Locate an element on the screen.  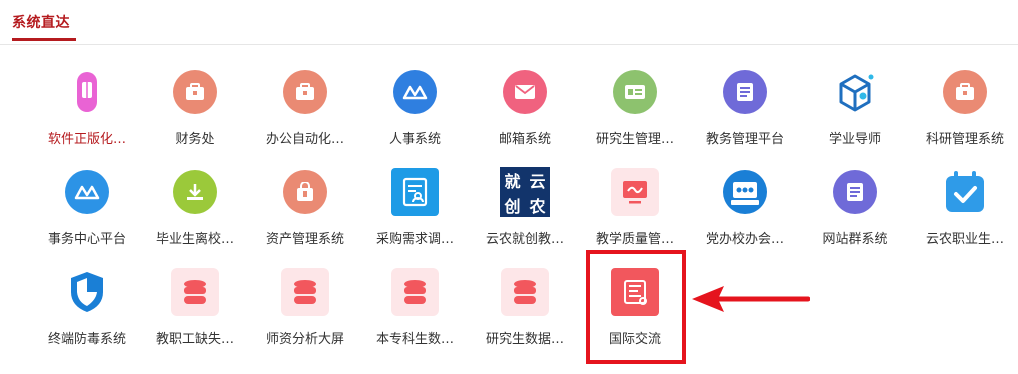
tile-academic-mentor: 学业导师 is located at coordinates (855, 111).